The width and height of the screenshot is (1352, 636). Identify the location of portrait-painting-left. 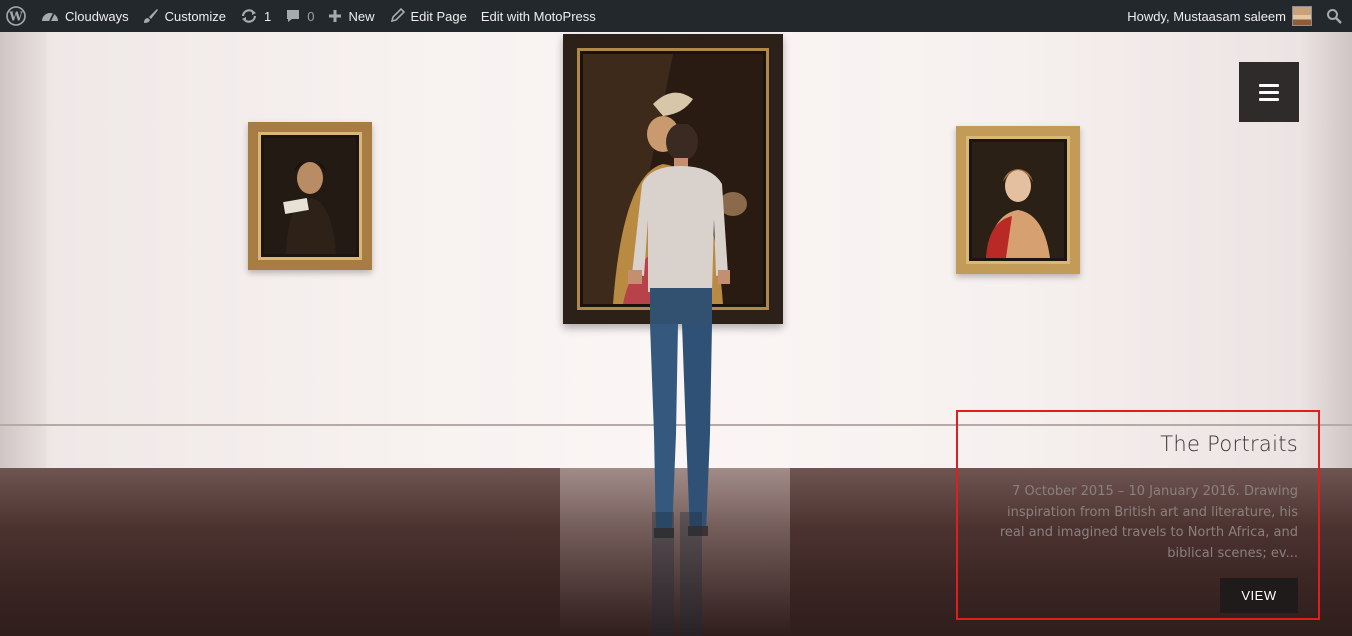
(310, 196).